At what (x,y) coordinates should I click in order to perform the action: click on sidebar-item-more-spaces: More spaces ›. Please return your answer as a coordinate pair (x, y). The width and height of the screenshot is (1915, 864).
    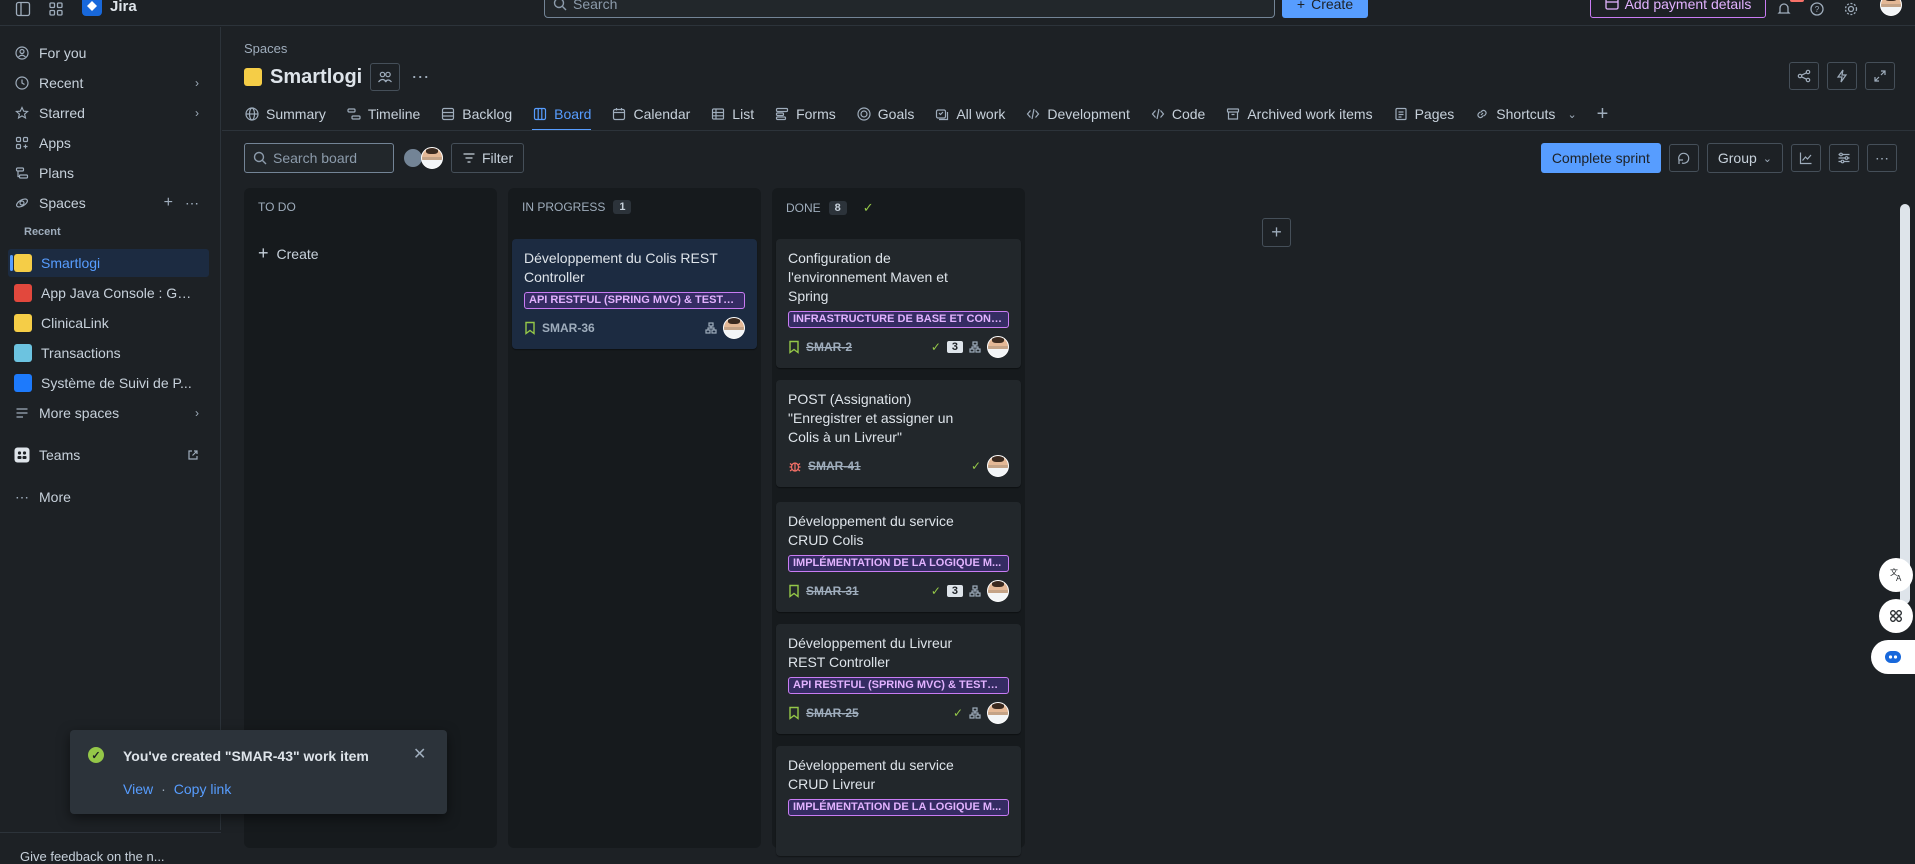
    Looking at the image, I should click on (108, 413).